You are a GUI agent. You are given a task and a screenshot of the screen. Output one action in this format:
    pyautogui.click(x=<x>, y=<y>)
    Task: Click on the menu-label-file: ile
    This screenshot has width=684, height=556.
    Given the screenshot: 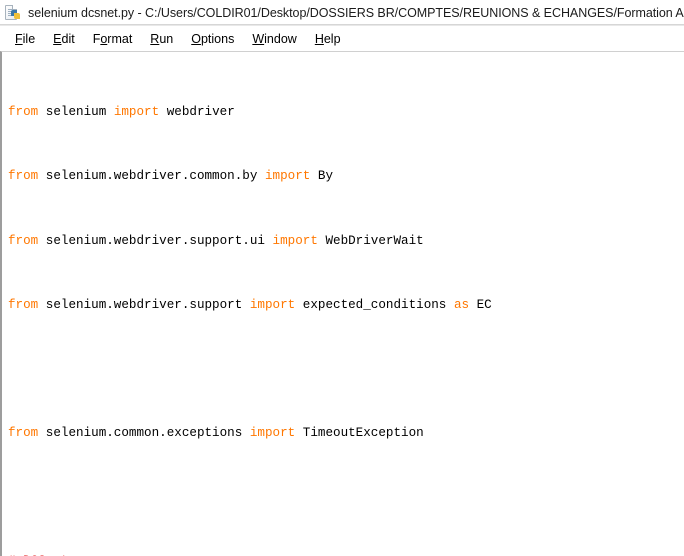 What is the action you would take?
    pyautogui.click(x=29, y=38)
    